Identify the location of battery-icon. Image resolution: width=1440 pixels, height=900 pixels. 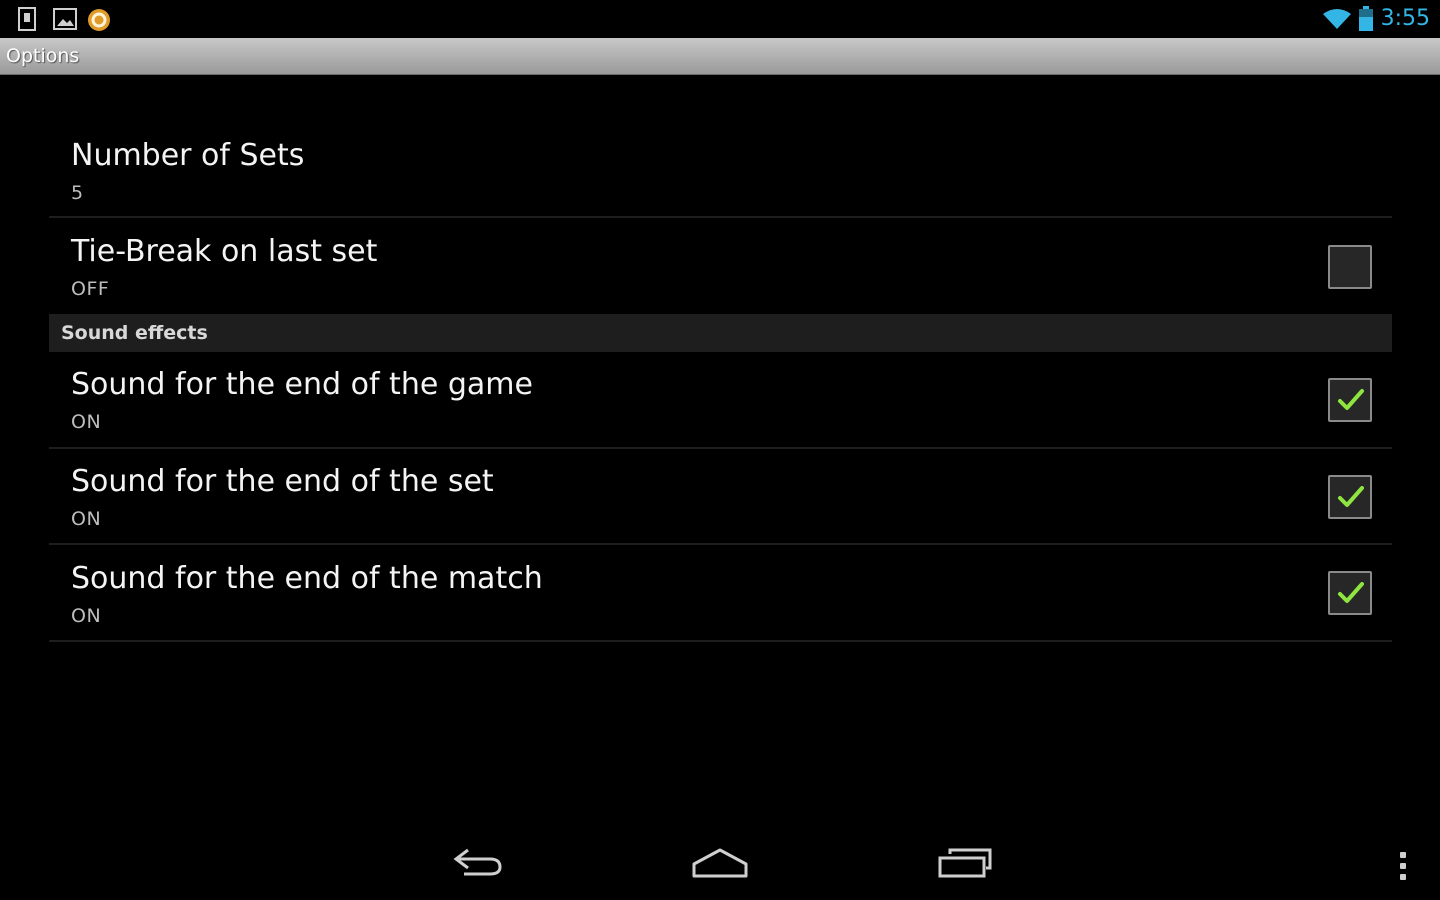
(1366, 21).